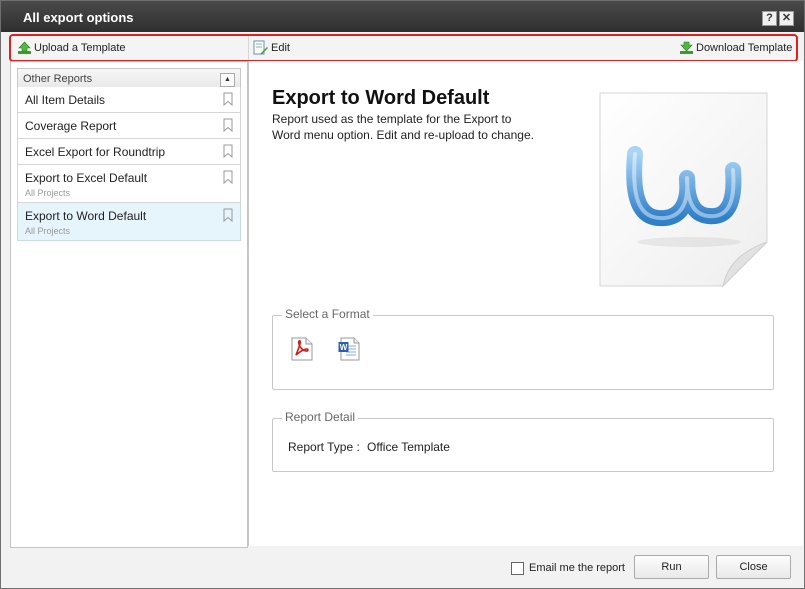 This screenshot has width=805, height=589. Describe the element at coordinates (58, 79) in the screenshot. I see `list-header-label: Other Reports` at that location.